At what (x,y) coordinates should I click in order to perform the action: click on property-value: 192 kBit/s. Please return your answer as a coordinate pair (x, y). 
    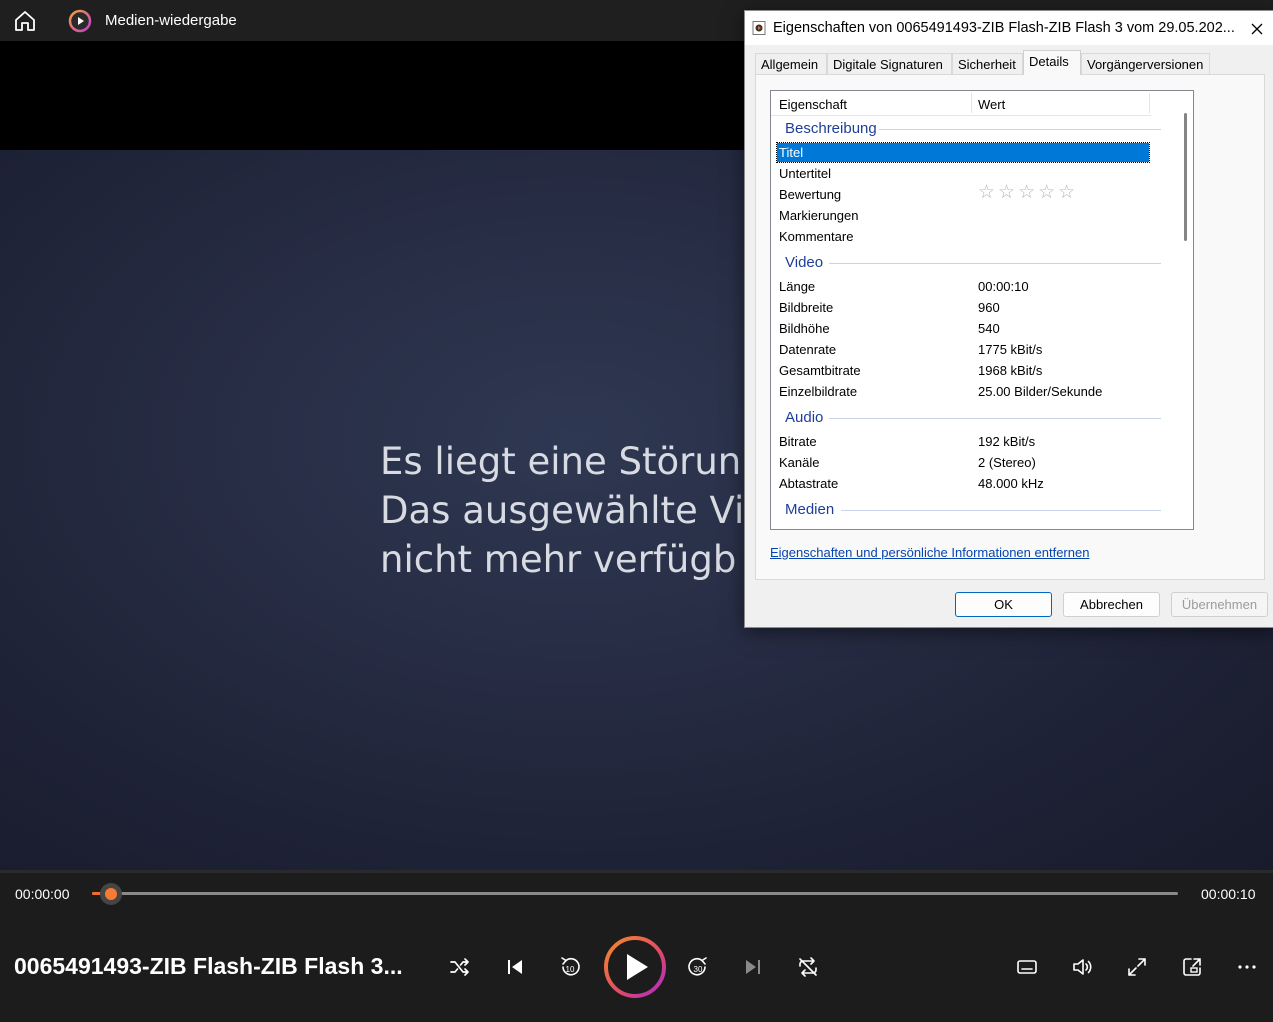
    Looking at the image, I should click on (1007, 441).